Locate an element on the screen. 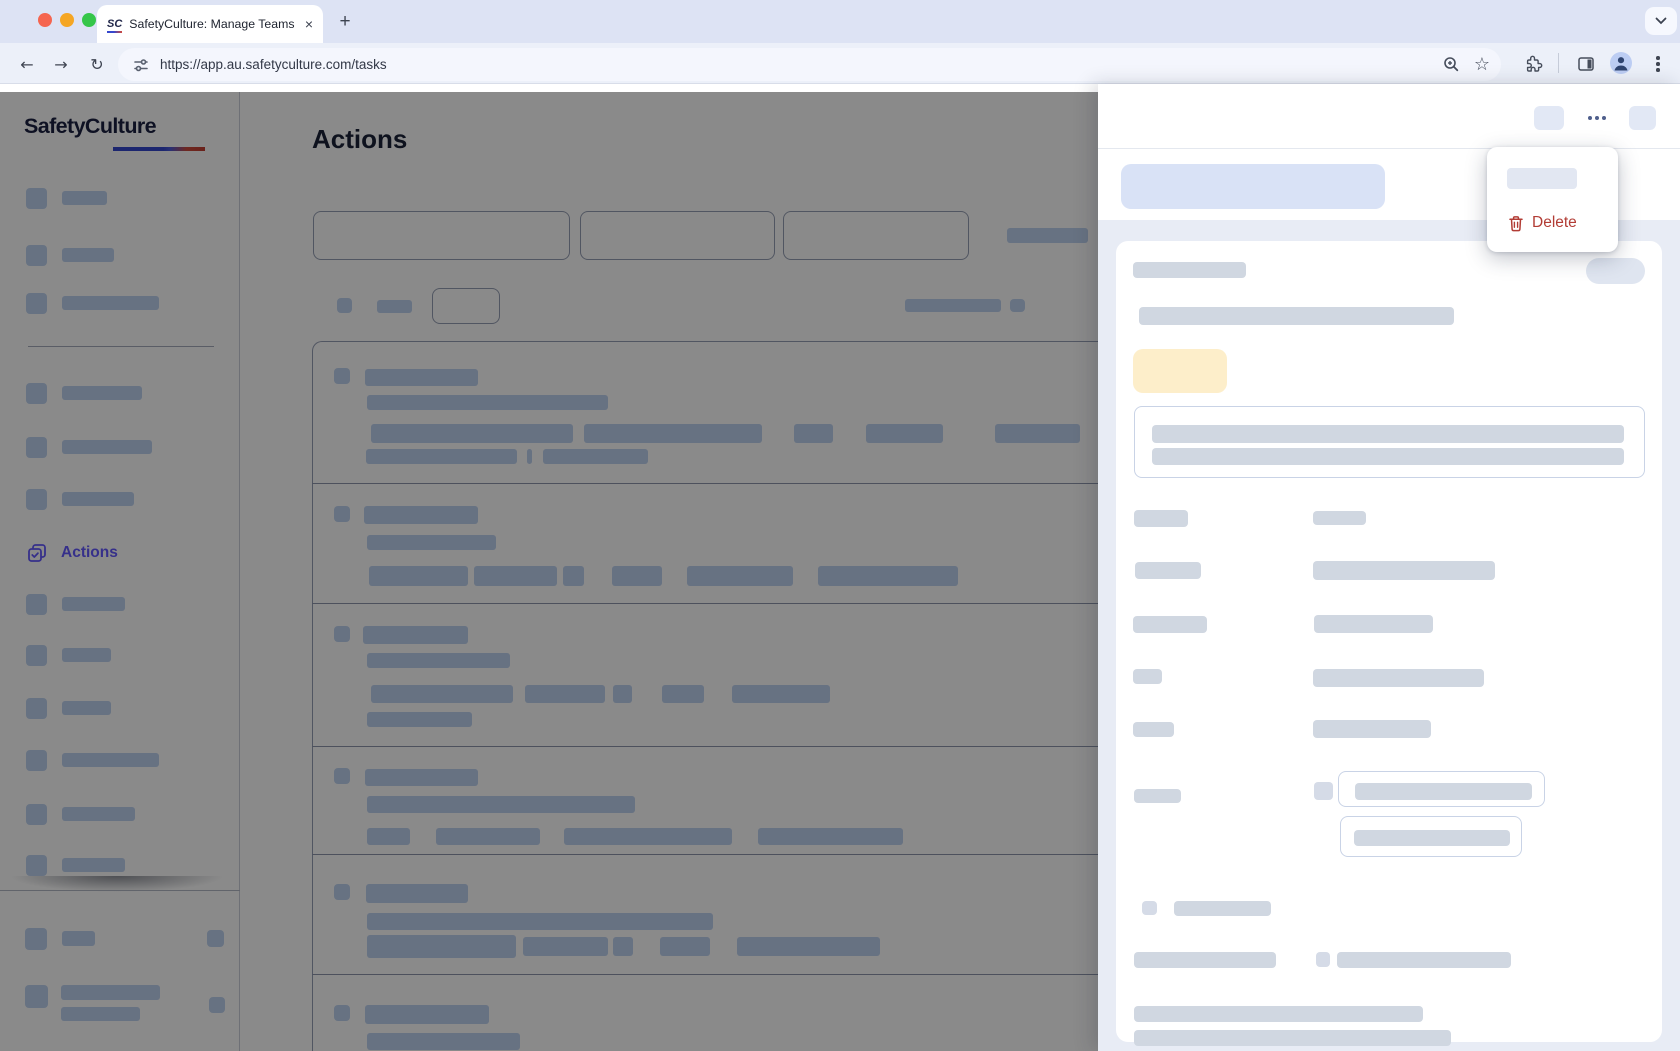  browser-tab: SC SafetyCulture: Manage Teams and... × is located at coordinates (210, 24).